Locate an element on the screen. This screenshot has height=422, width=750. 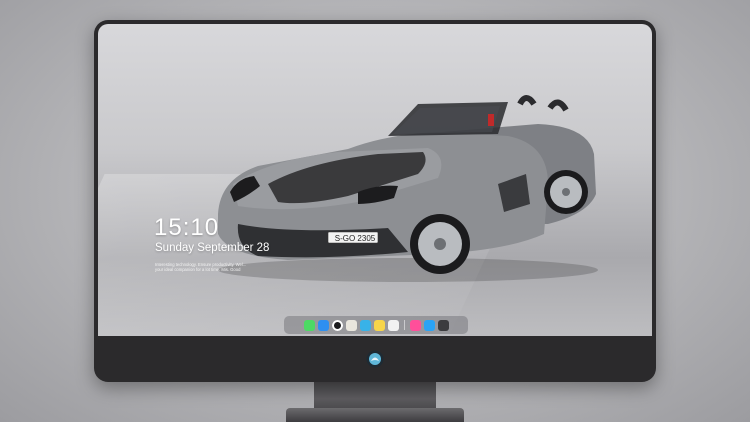
clock-icon is located at coordinates (337, 325).